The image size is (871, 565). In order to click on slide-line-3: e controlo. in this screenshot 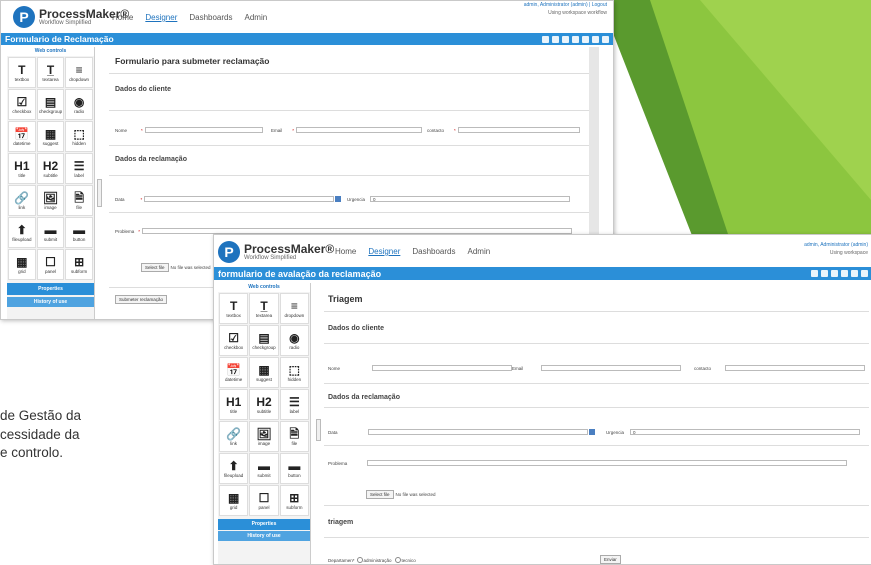, I will do `click(32, 452)`.